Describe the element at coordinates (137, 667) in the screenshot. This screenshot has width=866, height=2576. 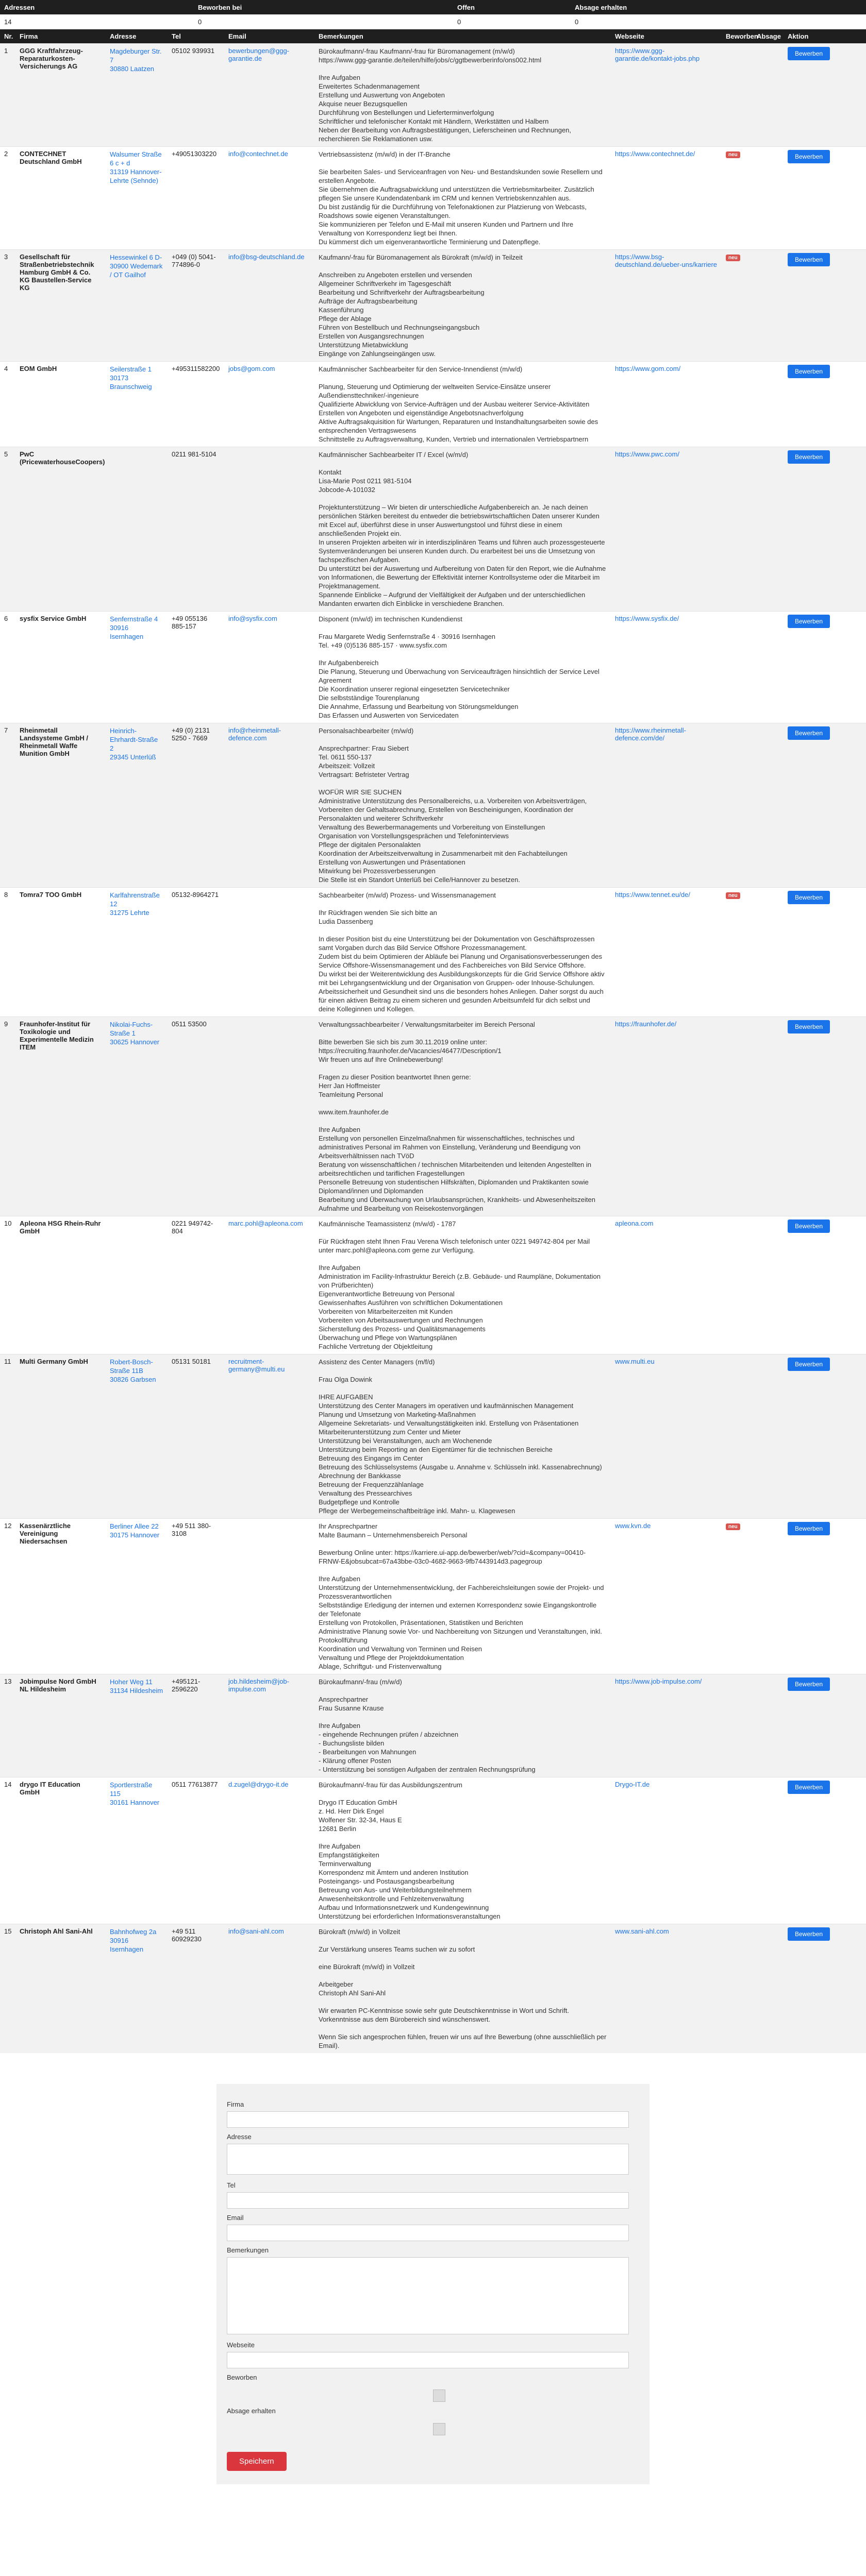
I see `row-adresse: Senfernstraße 4 30916 Isernhagen` at that location.